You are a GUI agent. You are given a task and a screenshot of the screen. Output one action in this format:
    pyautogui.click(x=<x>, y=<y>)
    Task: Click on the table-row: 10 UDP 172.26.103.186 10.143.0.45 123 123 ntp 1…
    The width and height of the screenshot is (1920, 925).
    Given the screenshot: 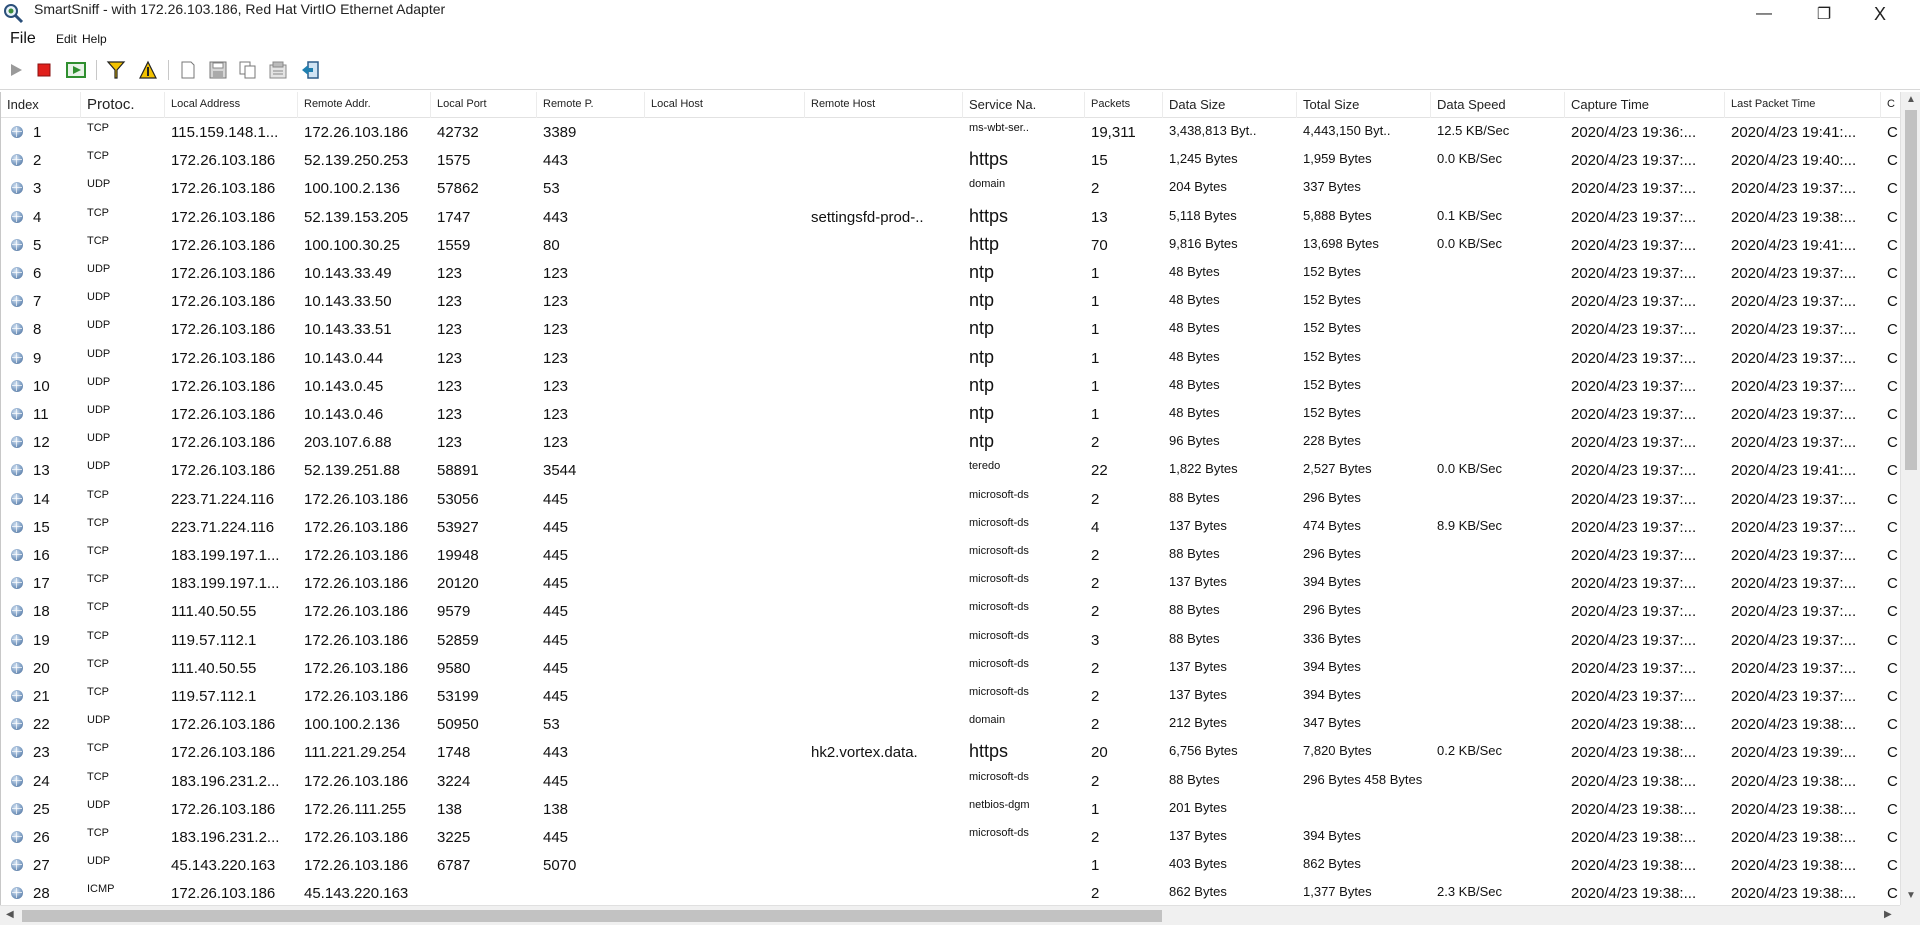 What is the action you would take?
    pyautogui.click(x=951, y=386)
    